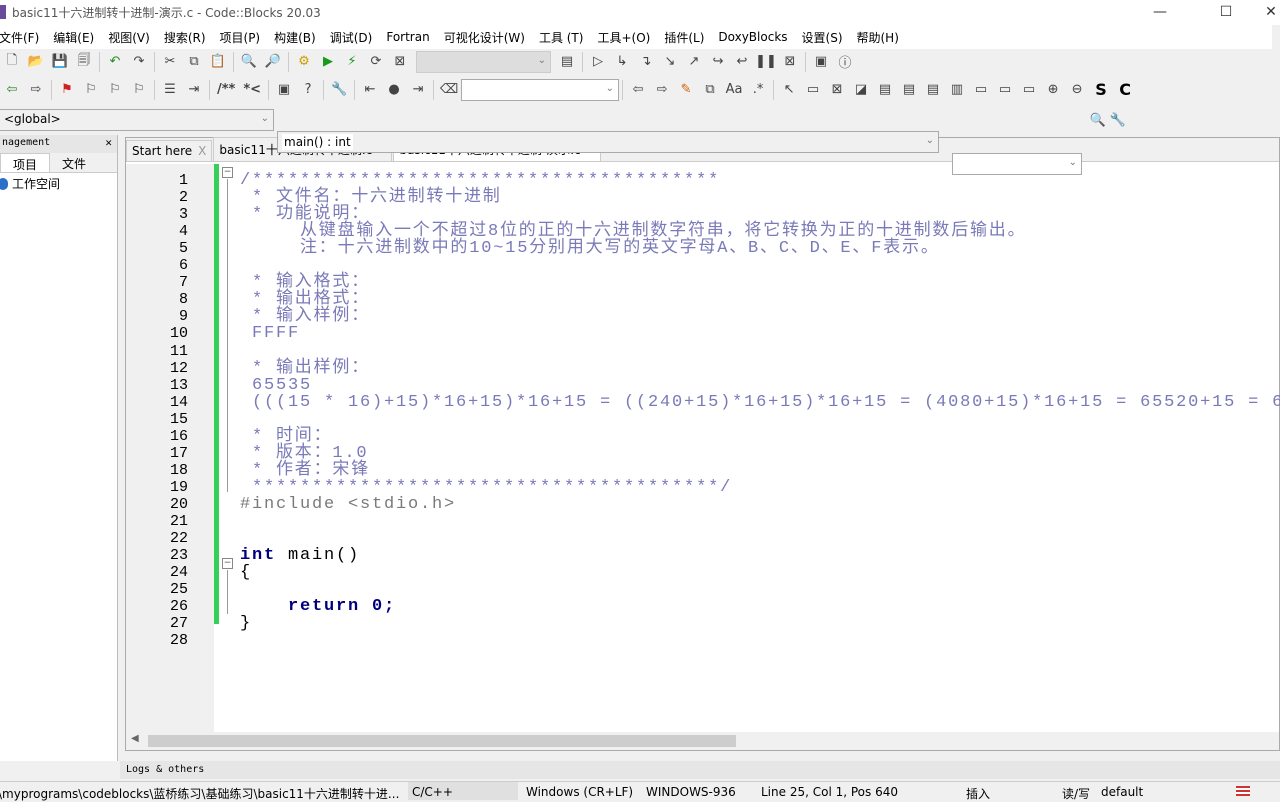 This screenshot has width=1280, height=802. What do you see at coordinates (170, 62) in the screenshot?
I see `cut-icon: ✂` at bounding box center [170, 62].